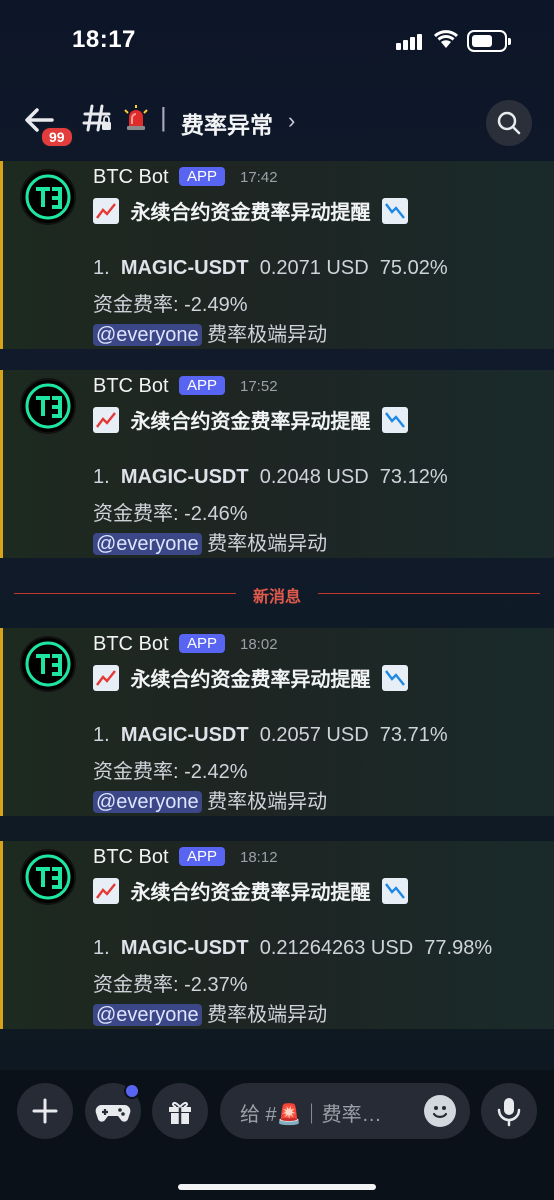 This screenshot has height=1200, width=554. I want to click on hash-icon, so click(96, 118).